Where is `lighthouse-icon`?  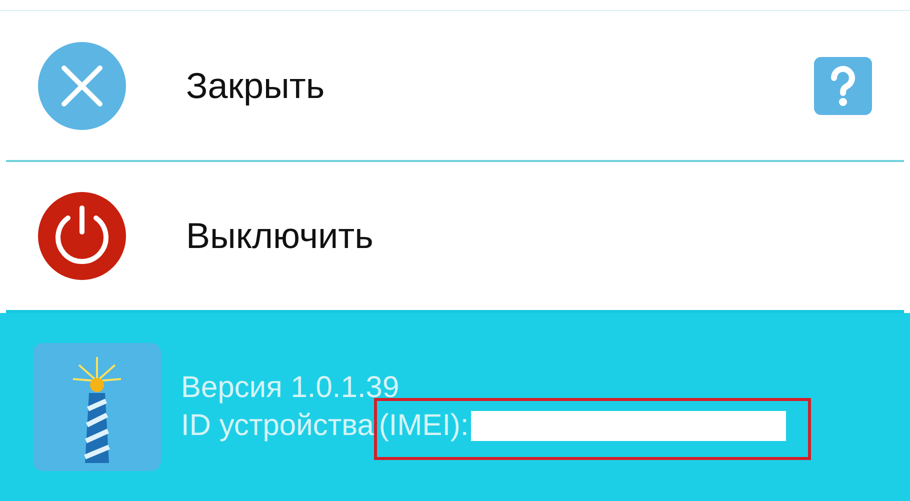
lighthouse-icon is located at coordinates (97, 407).